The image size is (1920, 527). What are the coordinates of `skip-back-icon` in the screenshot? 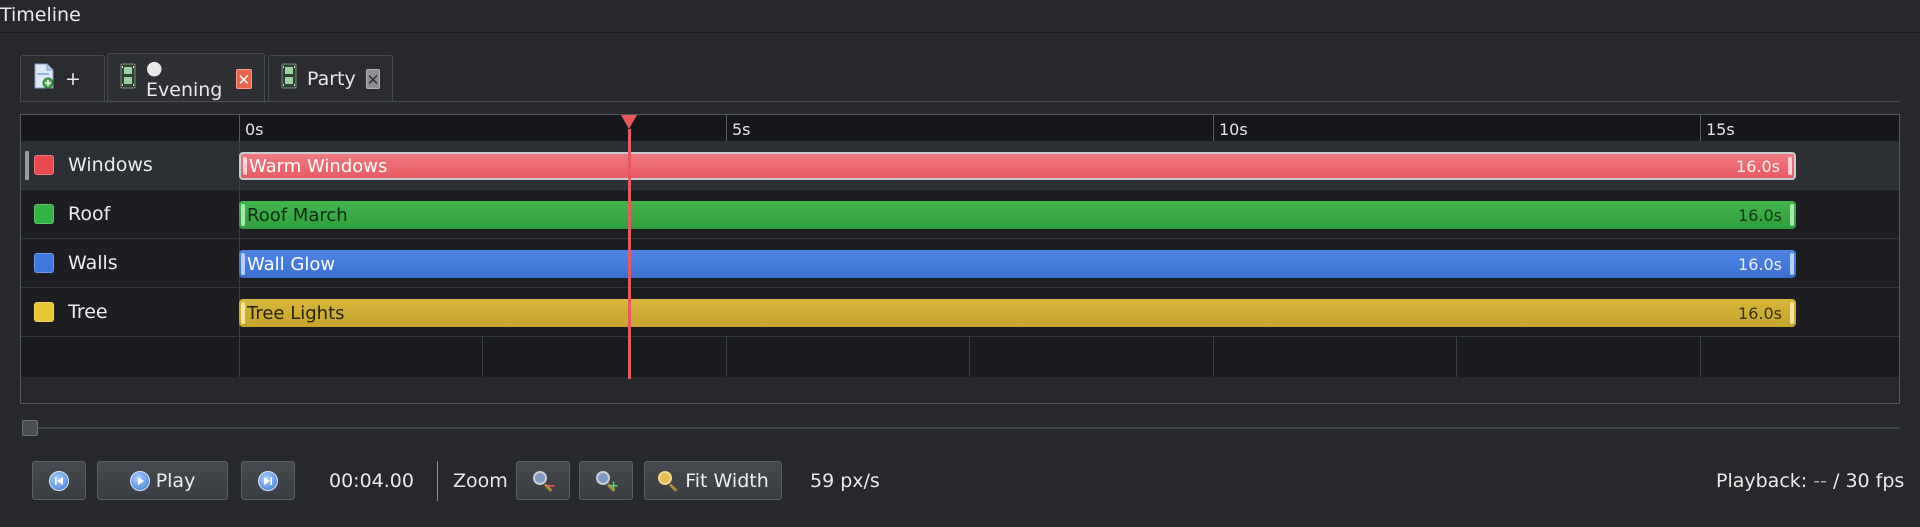 It's located at (59, 480).